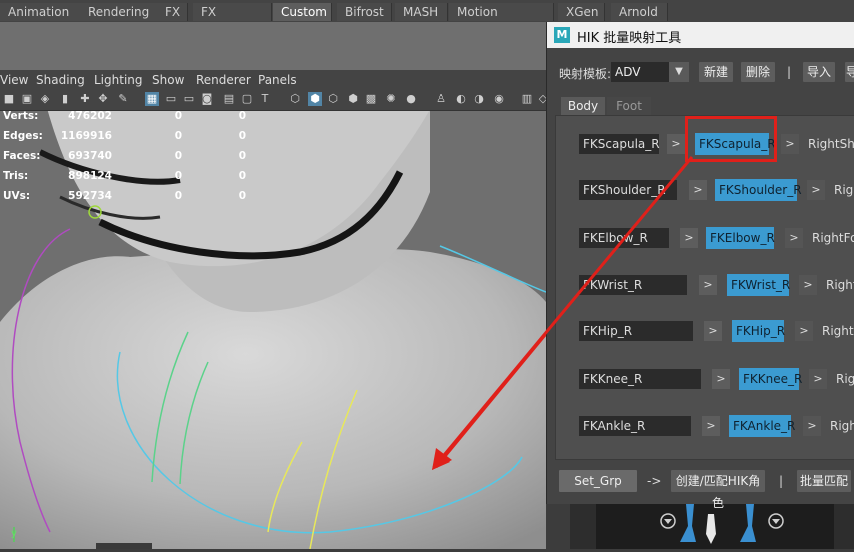 The height and width of the screenshot is (552, 854). I want to click on target-field-hip: FKHip_R, so click(758, 331).